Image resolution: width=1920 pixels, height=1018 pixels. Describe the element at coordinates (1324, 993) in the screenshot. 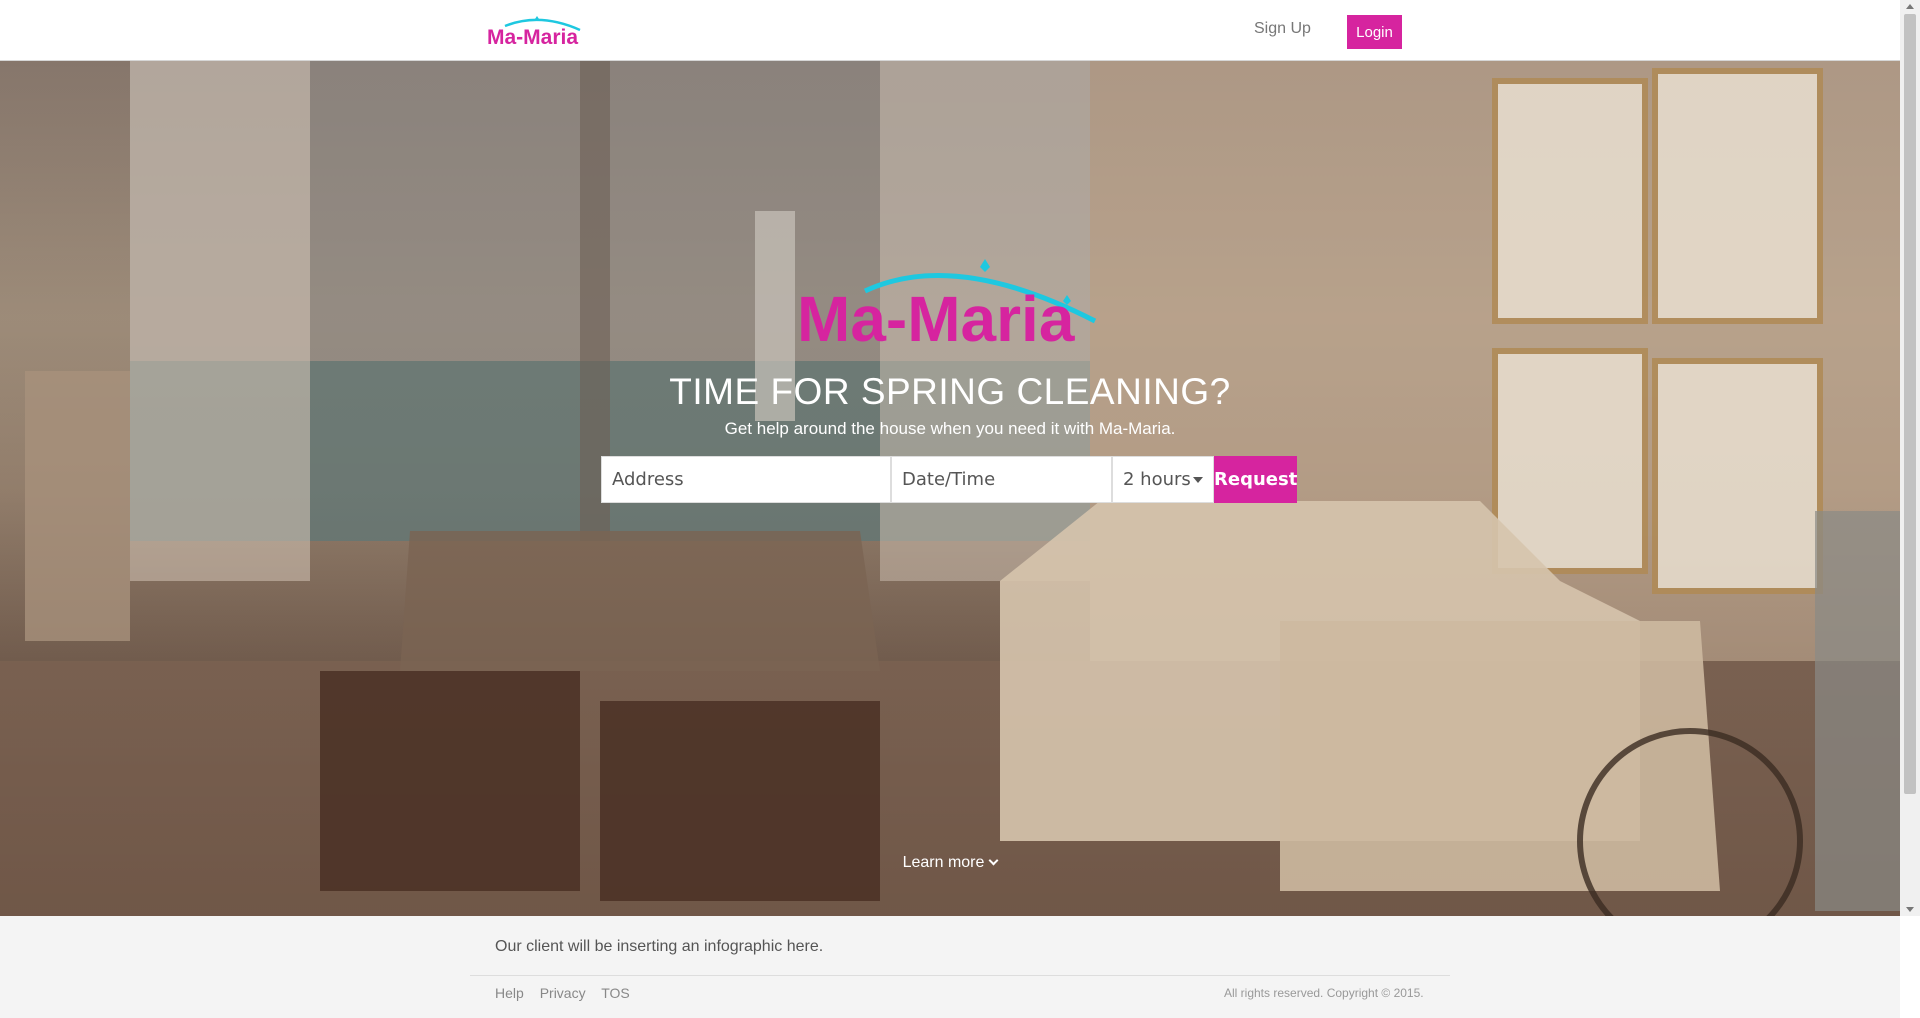

I see `copyright-text: All rights reserved. Copyright © 2015.` at that location.